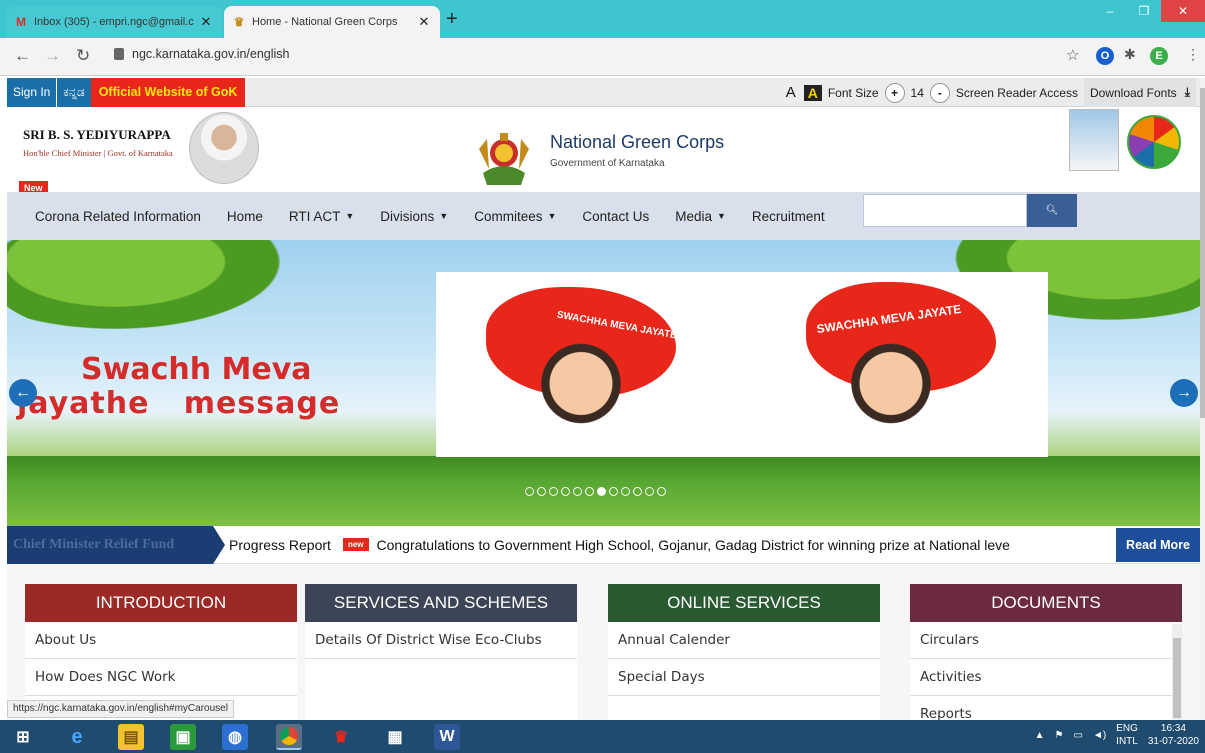  What do you see at coordinates (355, 544) in the screenshot?
I see `new-tag: new` at bounding box center [355, 544].